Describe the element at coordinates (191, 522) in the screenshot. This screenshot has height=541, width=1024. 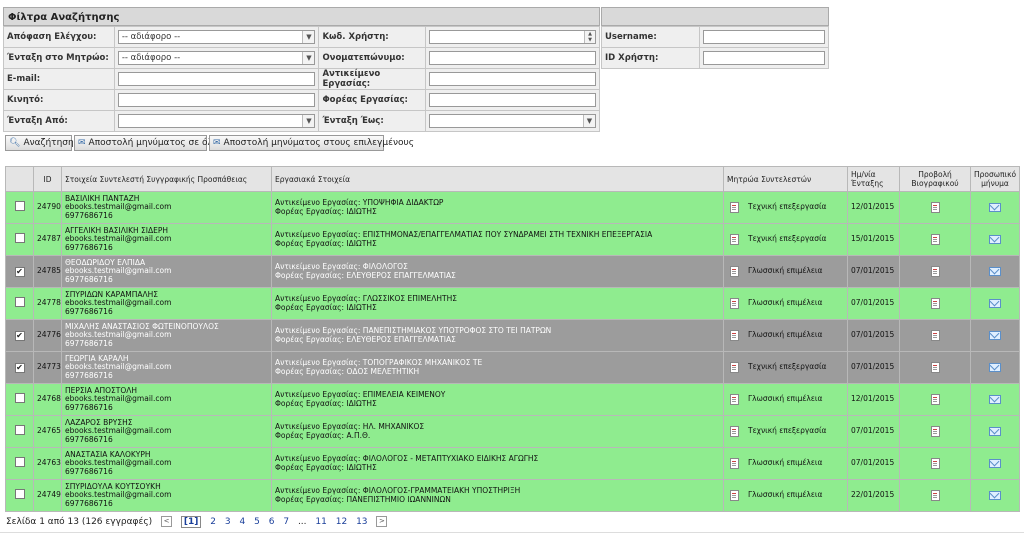
I see `pager-page-1: [1]` at that location.